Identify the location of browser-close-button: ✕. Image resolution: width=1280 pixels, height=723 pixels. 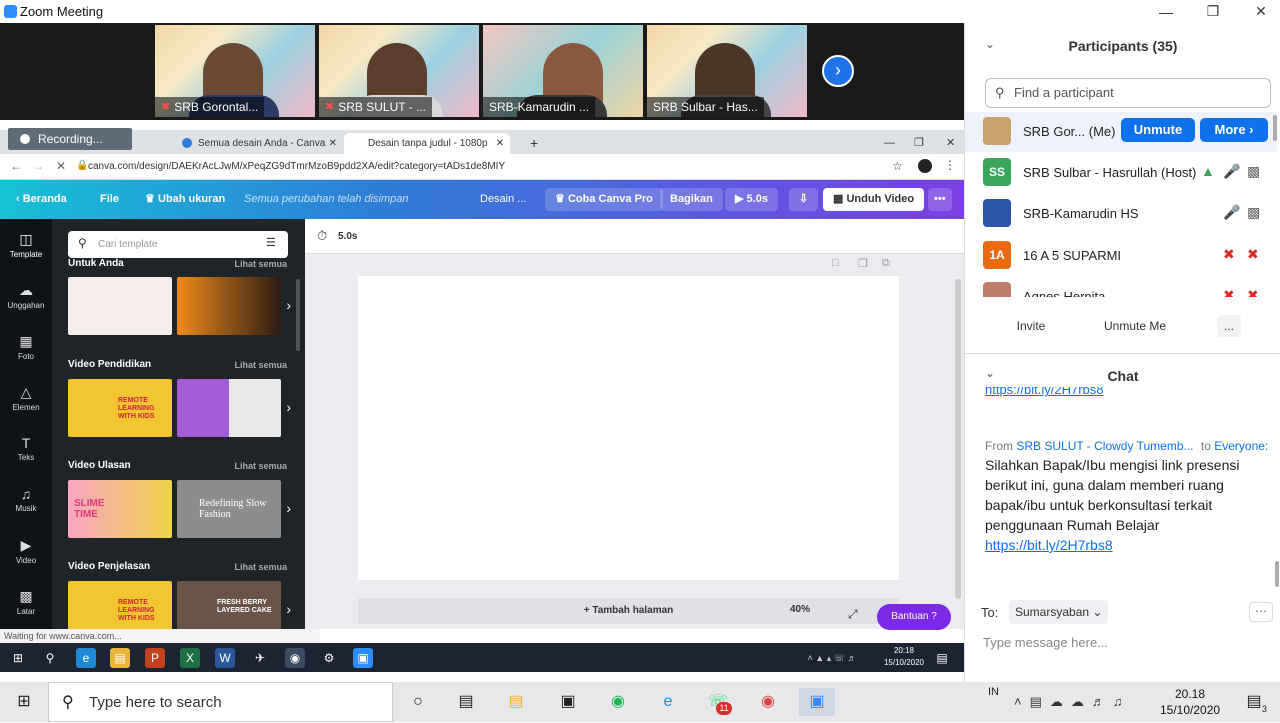
(943, 143).